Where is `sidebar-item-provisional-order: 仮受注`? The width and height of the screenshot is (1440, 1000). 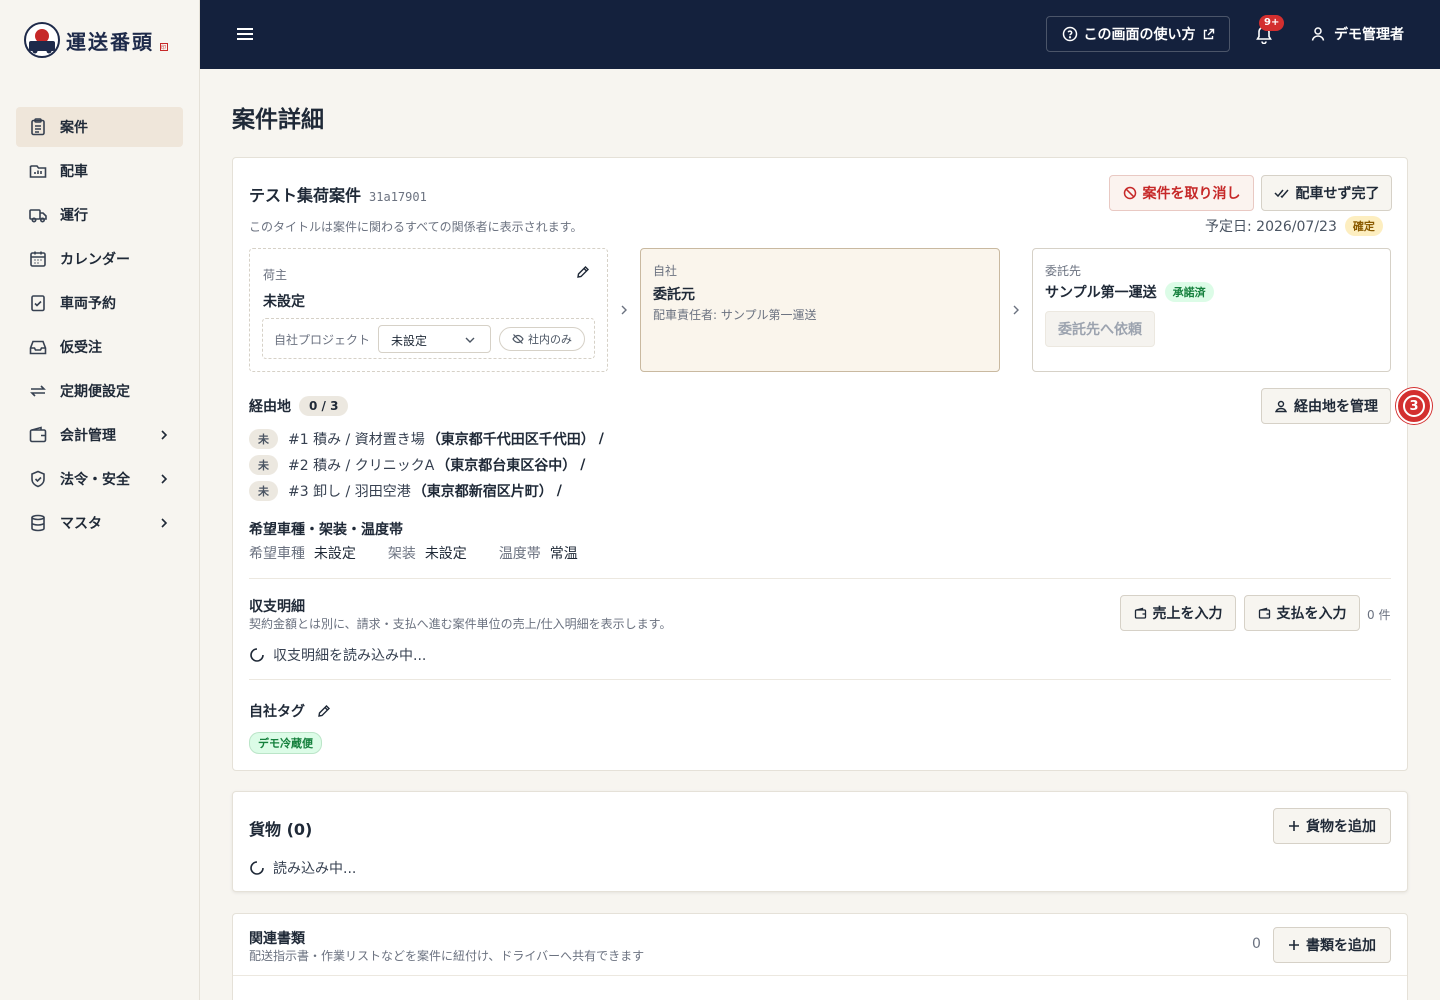 sidebar-item-provisional-order: 仮受注 is located at coordinates (99, 347).